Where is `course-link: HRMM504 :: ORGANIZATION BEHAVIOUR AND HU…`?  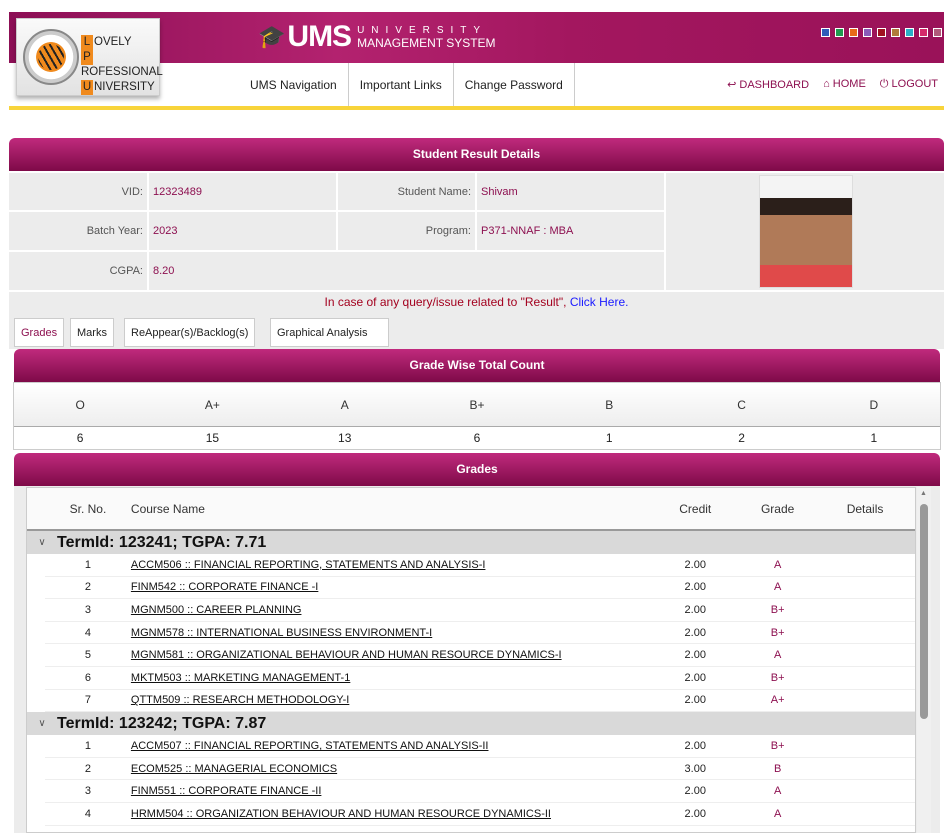 course-link: HRMM504 :: ORGANIZATION BEHAVIOUR AND HU… is located at coordinates (341, 814).